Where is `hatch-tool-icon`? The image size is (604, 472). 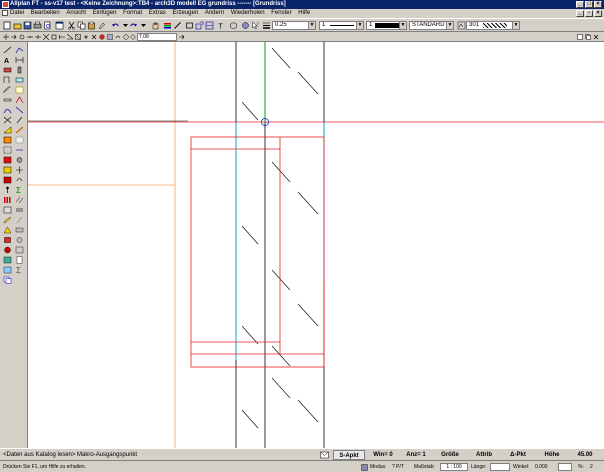
hatch-tool-icon is located at coordinates (7, 140).